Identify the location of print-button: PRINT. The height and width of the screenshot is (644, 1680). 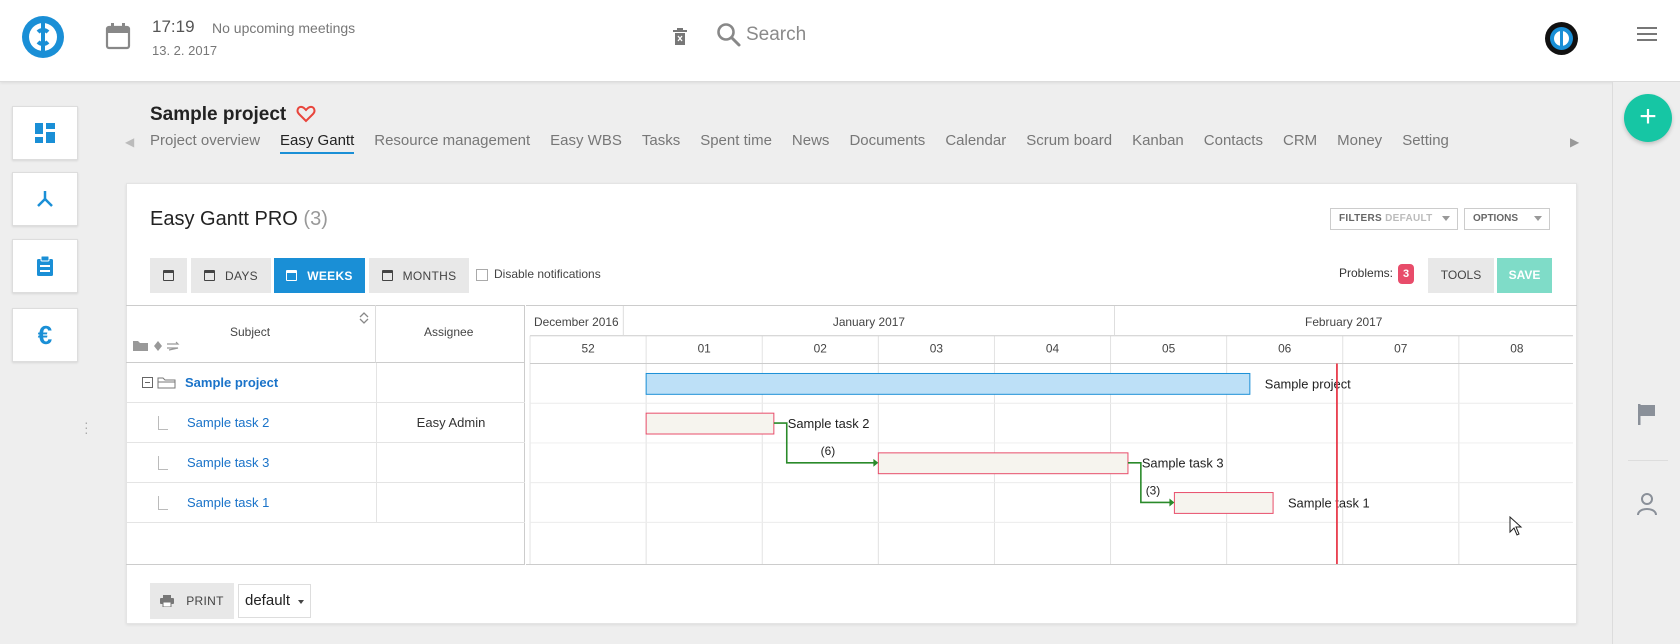
(192, 601).